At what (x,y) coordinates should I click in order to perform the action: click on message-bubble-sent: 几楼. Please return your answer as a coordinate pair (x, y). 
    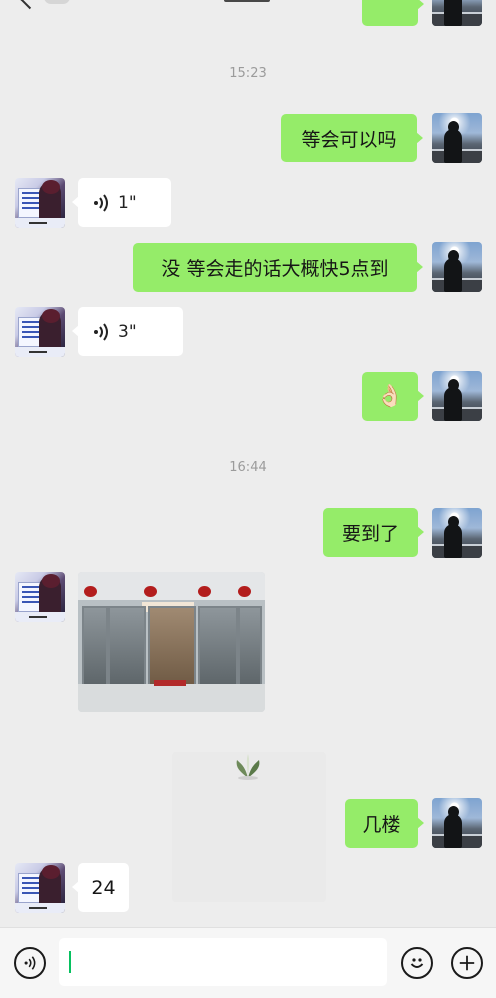
    Looking at the image, I should click on (384, 823).